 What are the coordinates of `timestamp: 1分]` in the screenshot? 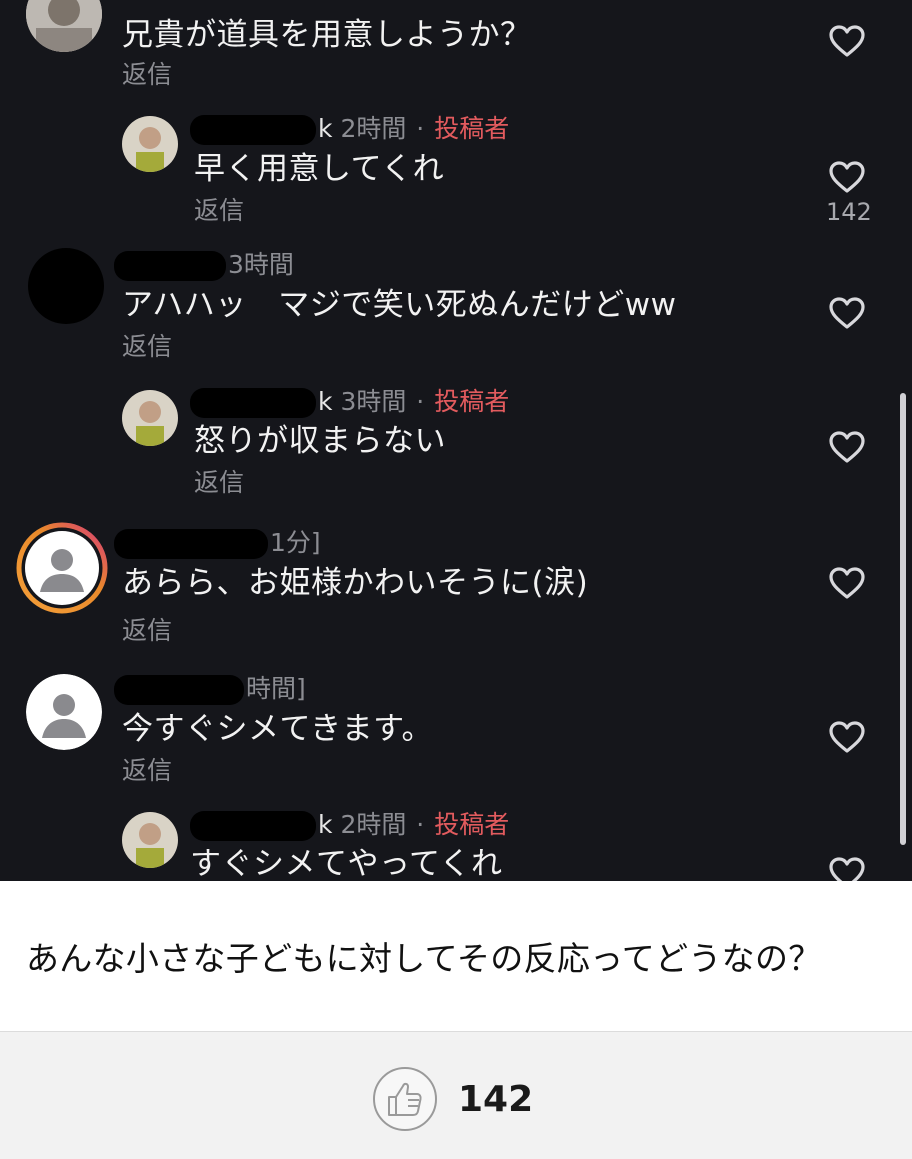 It's located at (295, 542).